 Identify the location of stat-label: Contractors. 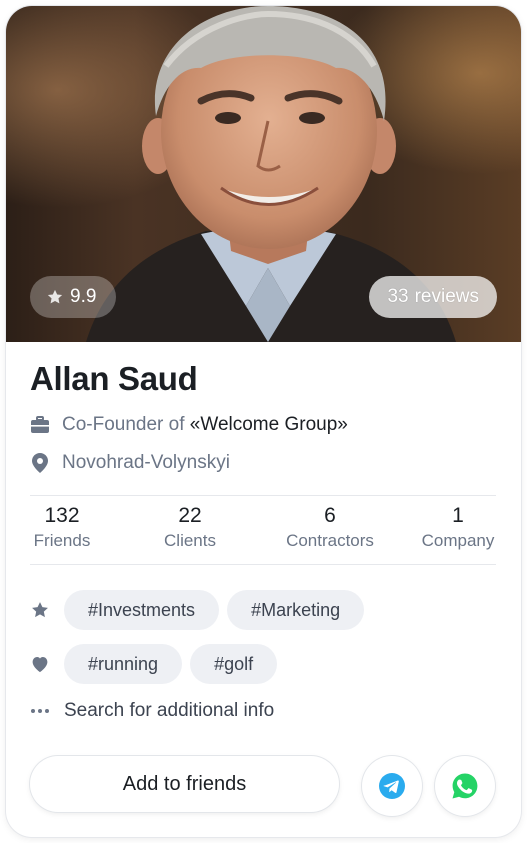
(330, 540).